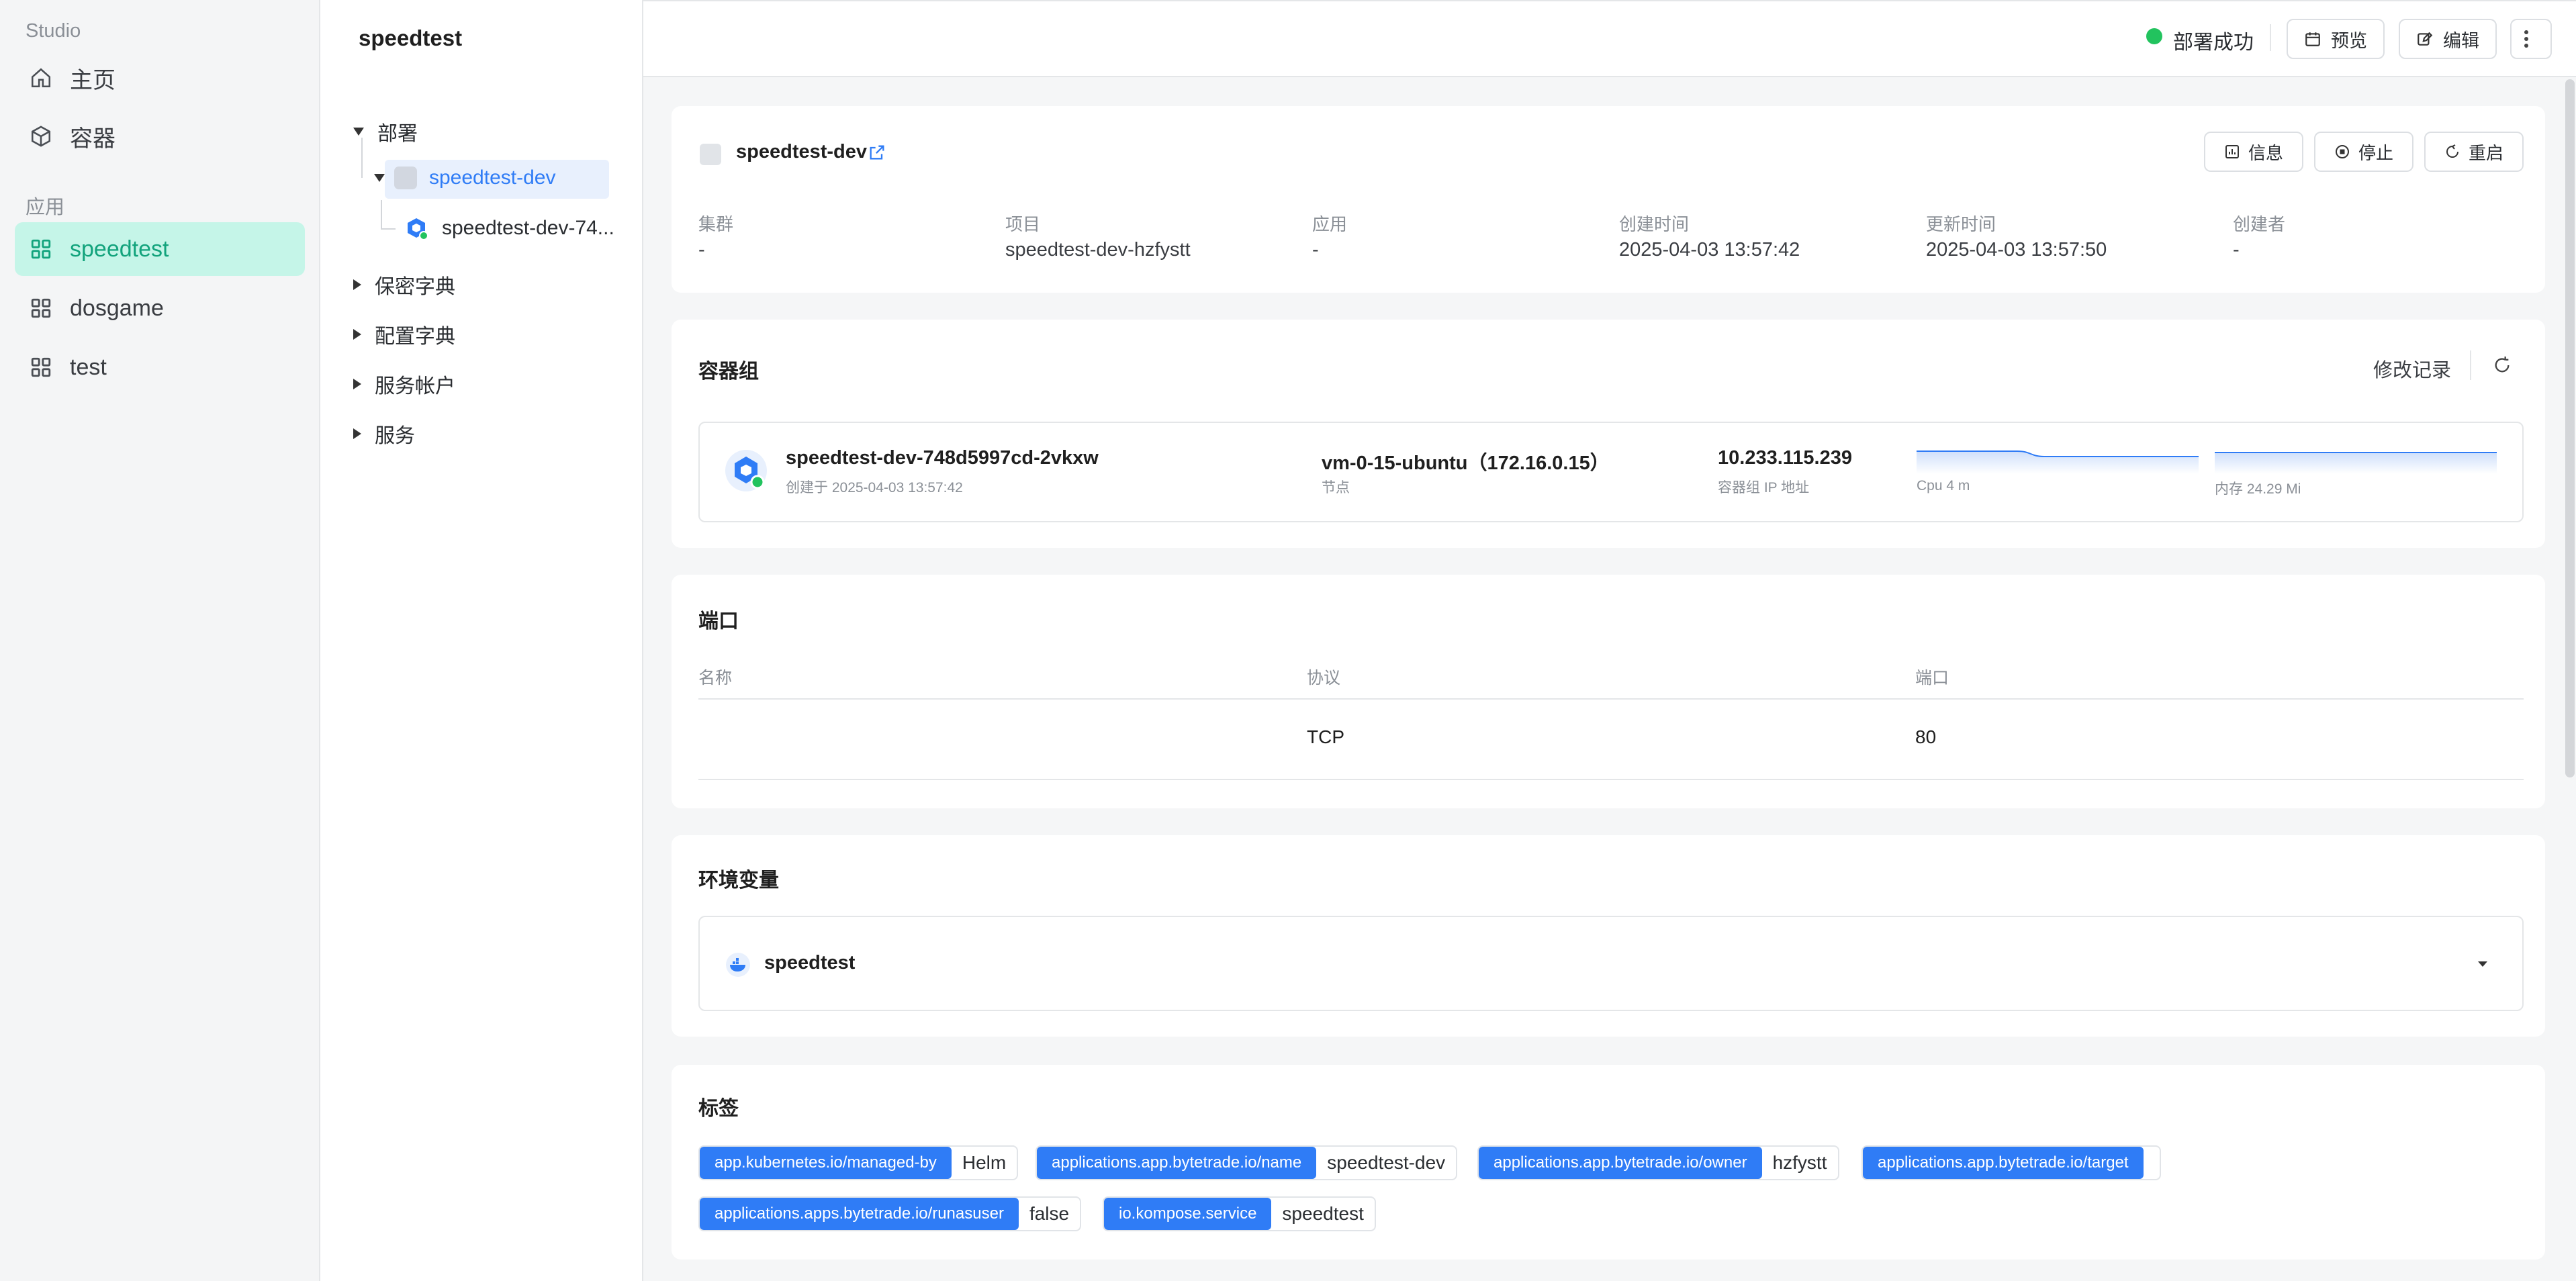 The height and width of the screenshot is (1281, 2576). I want to click on restart-button: 重启, so click(2474, 152).